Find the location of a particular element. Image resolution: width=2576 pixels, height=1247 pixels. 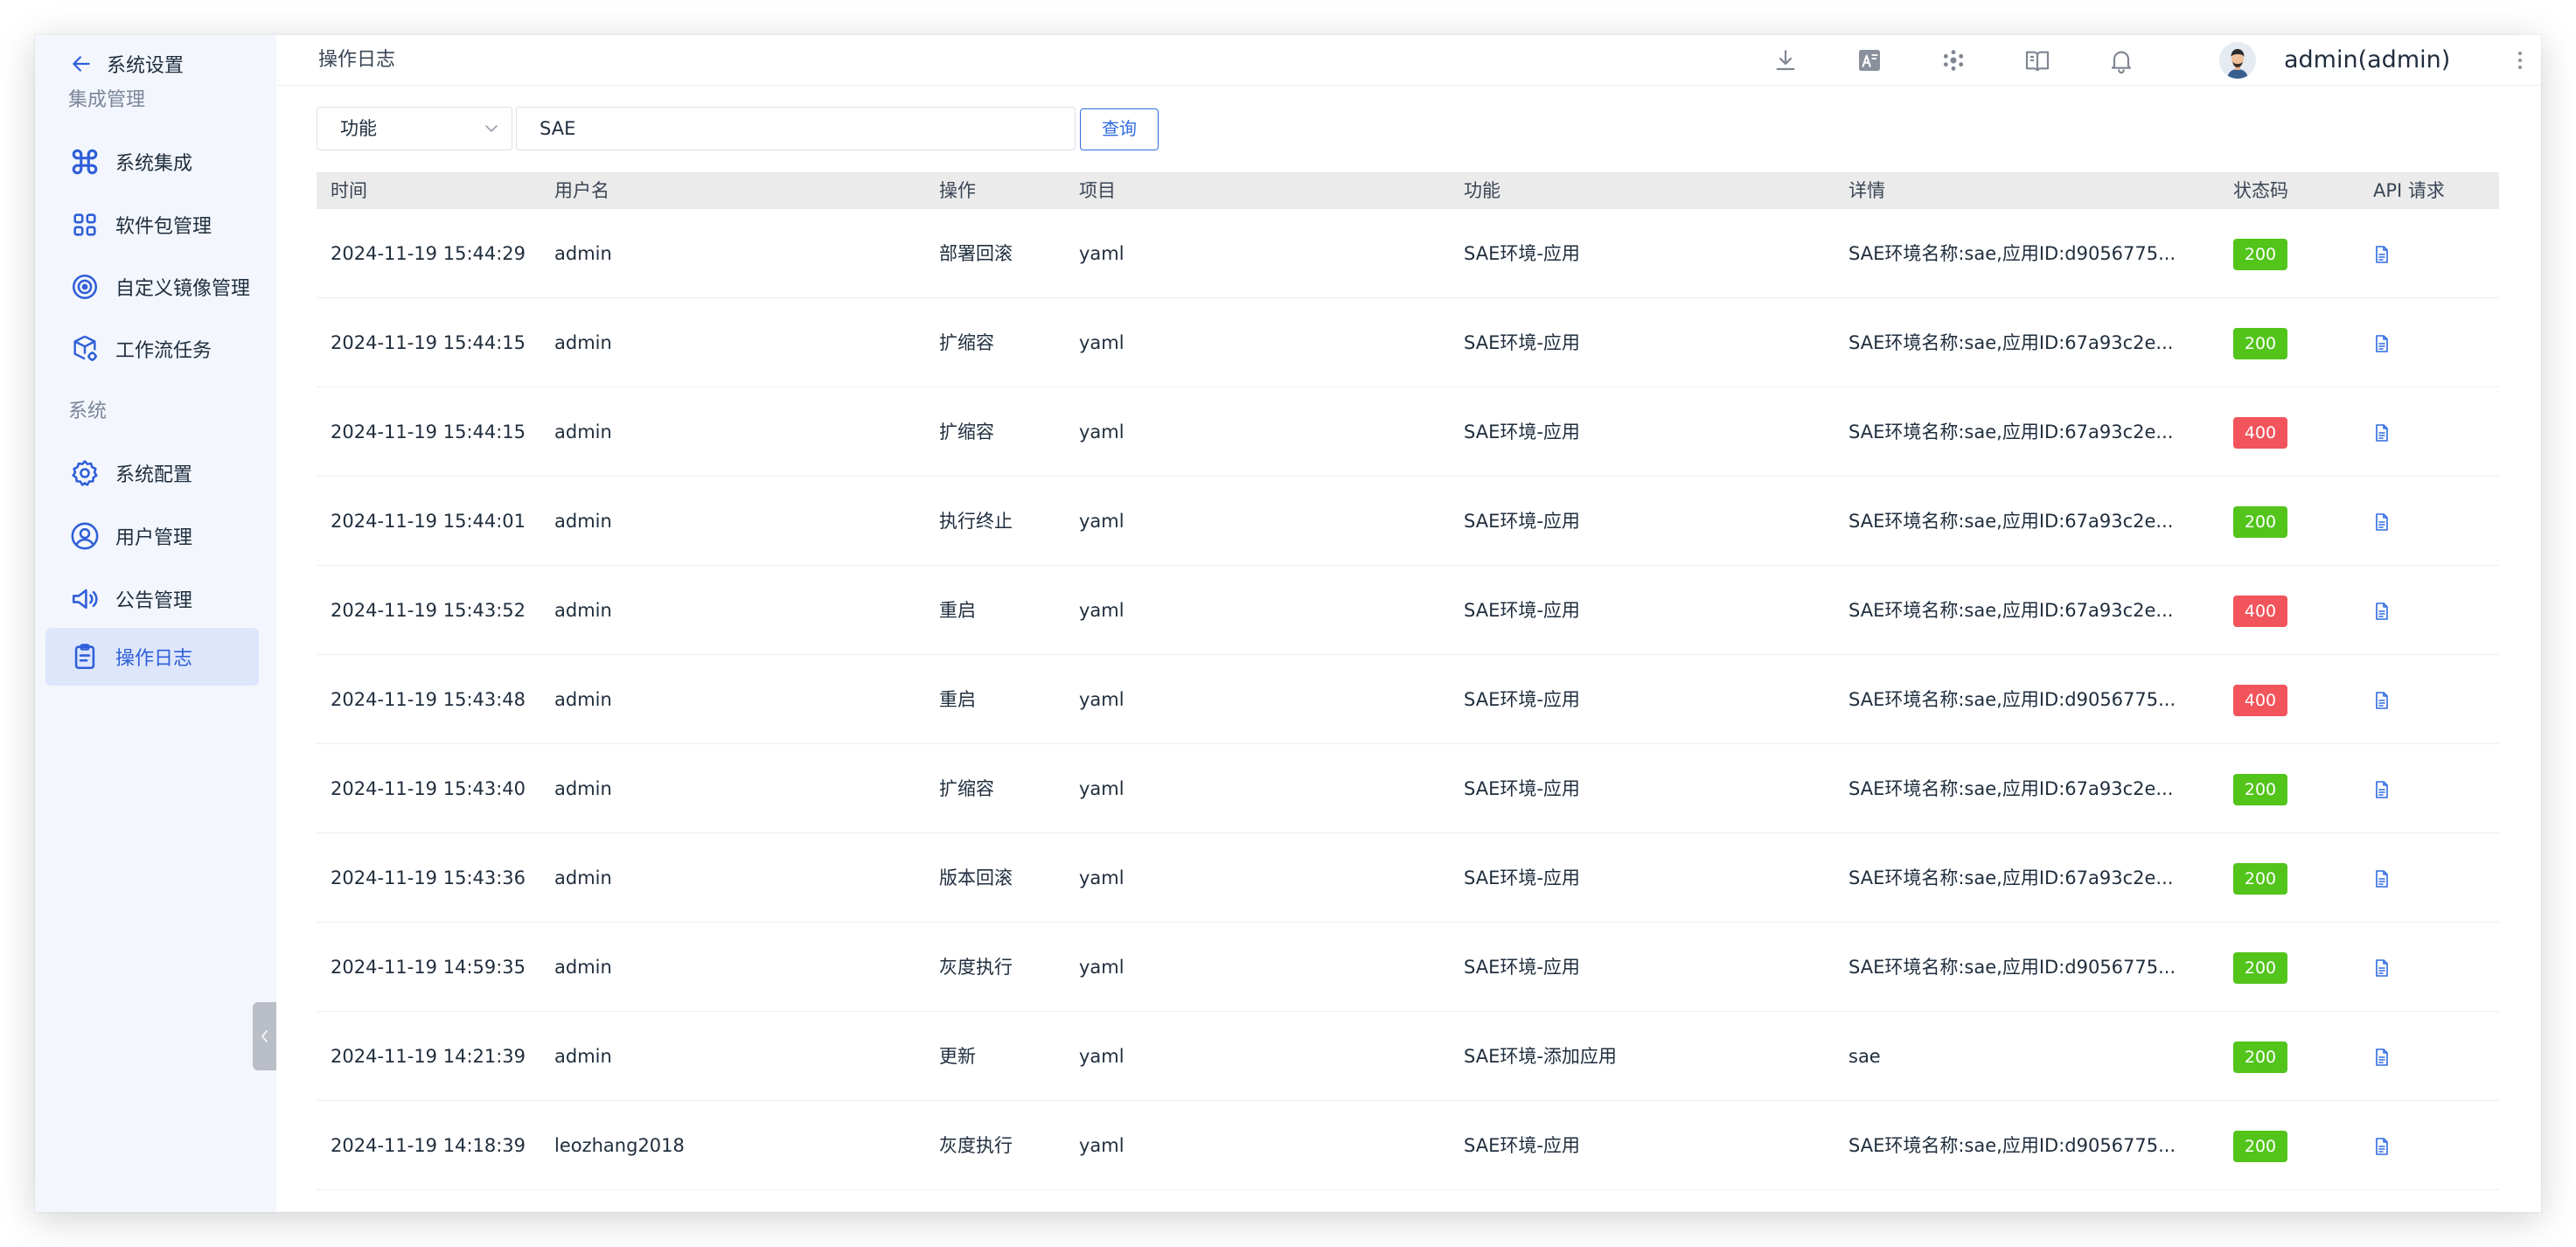

sidebar-item-label: 自定义镜像管理 is located at coordinates (183, 289).